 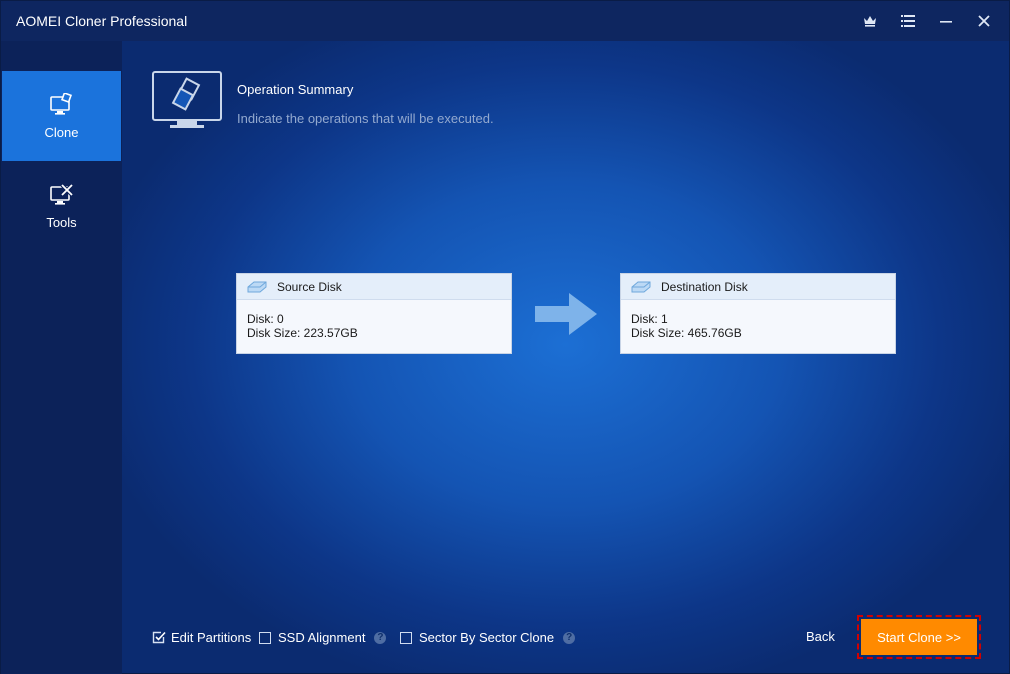 What do you see at coordinates (265, 637) in the screenshot?
I see `ssd-alignment-checkbox` at bounding box center [265, 637].